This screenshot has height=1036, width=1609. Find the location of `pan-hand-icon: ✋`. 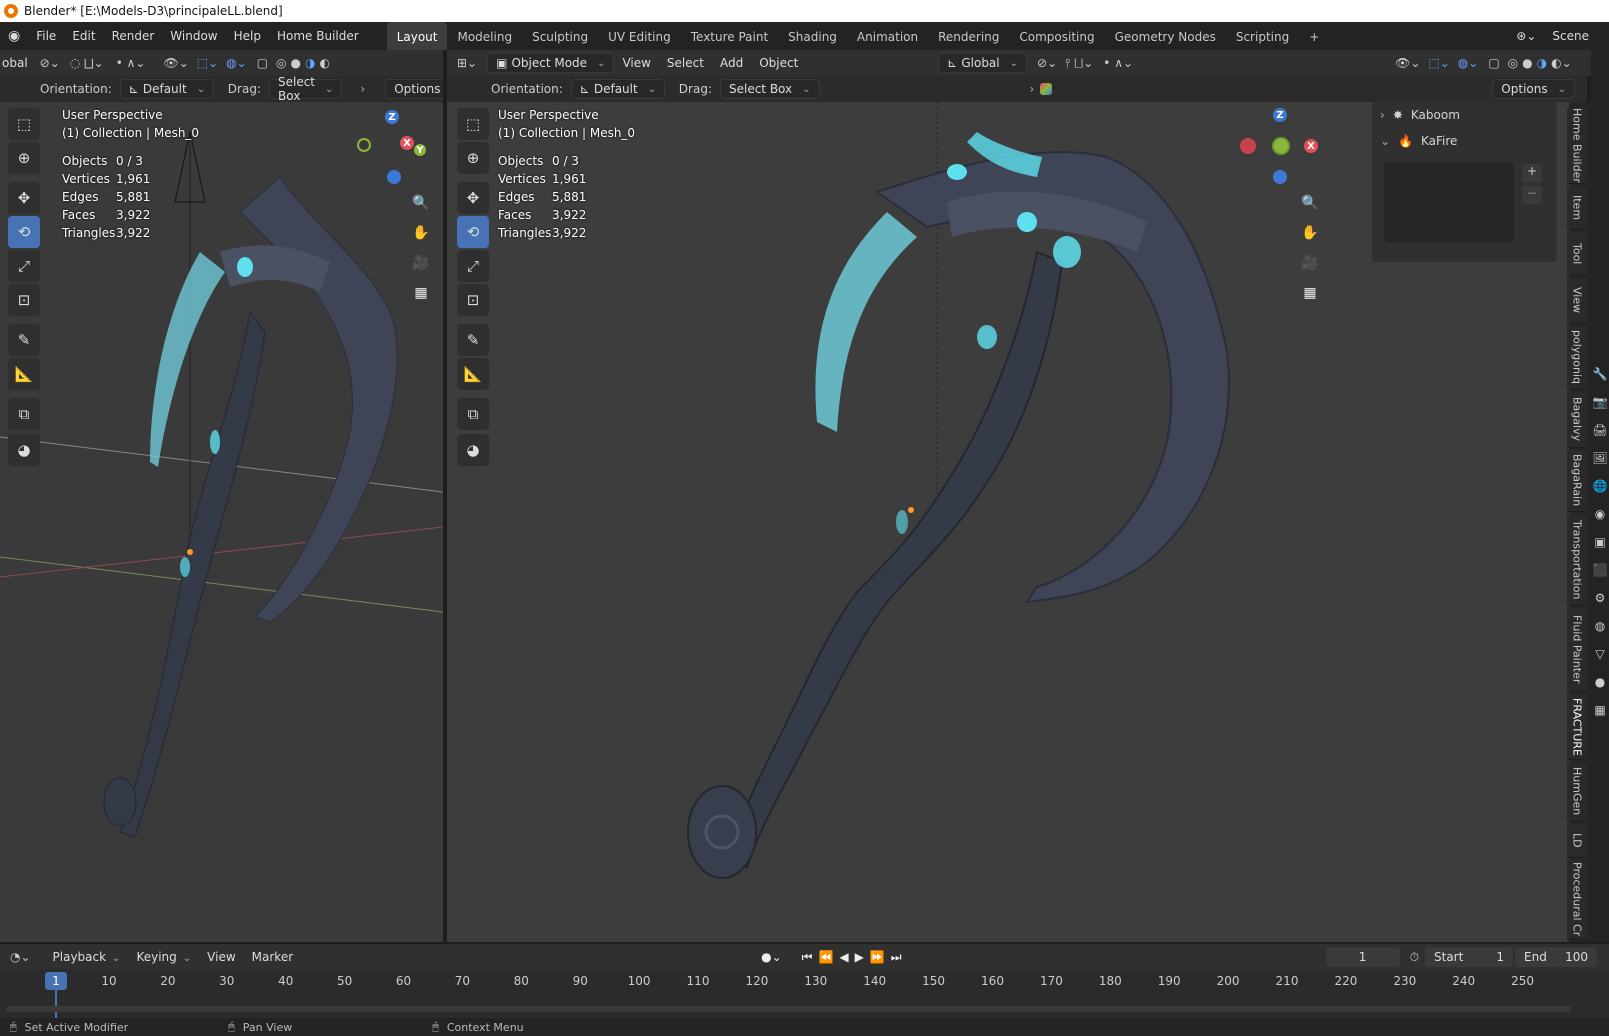

pan-hand-icon: ✋ is located at coordinates (421, 233).